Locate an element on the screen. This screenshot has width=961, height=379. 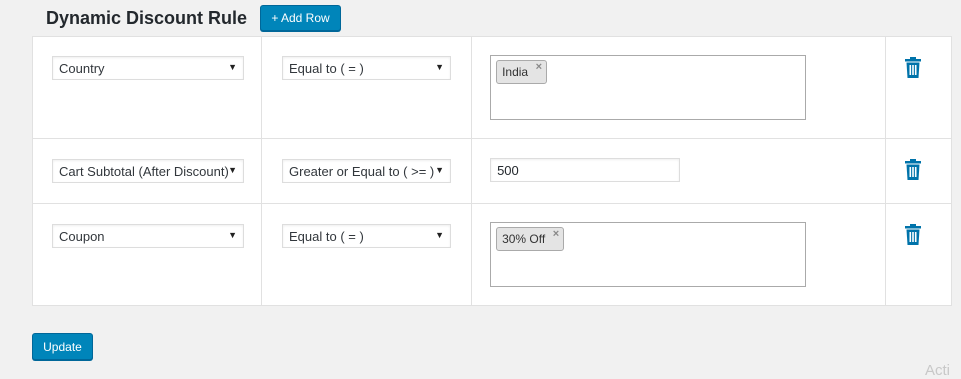
field-select-value: Coupon is located at coordinates (82, 236).